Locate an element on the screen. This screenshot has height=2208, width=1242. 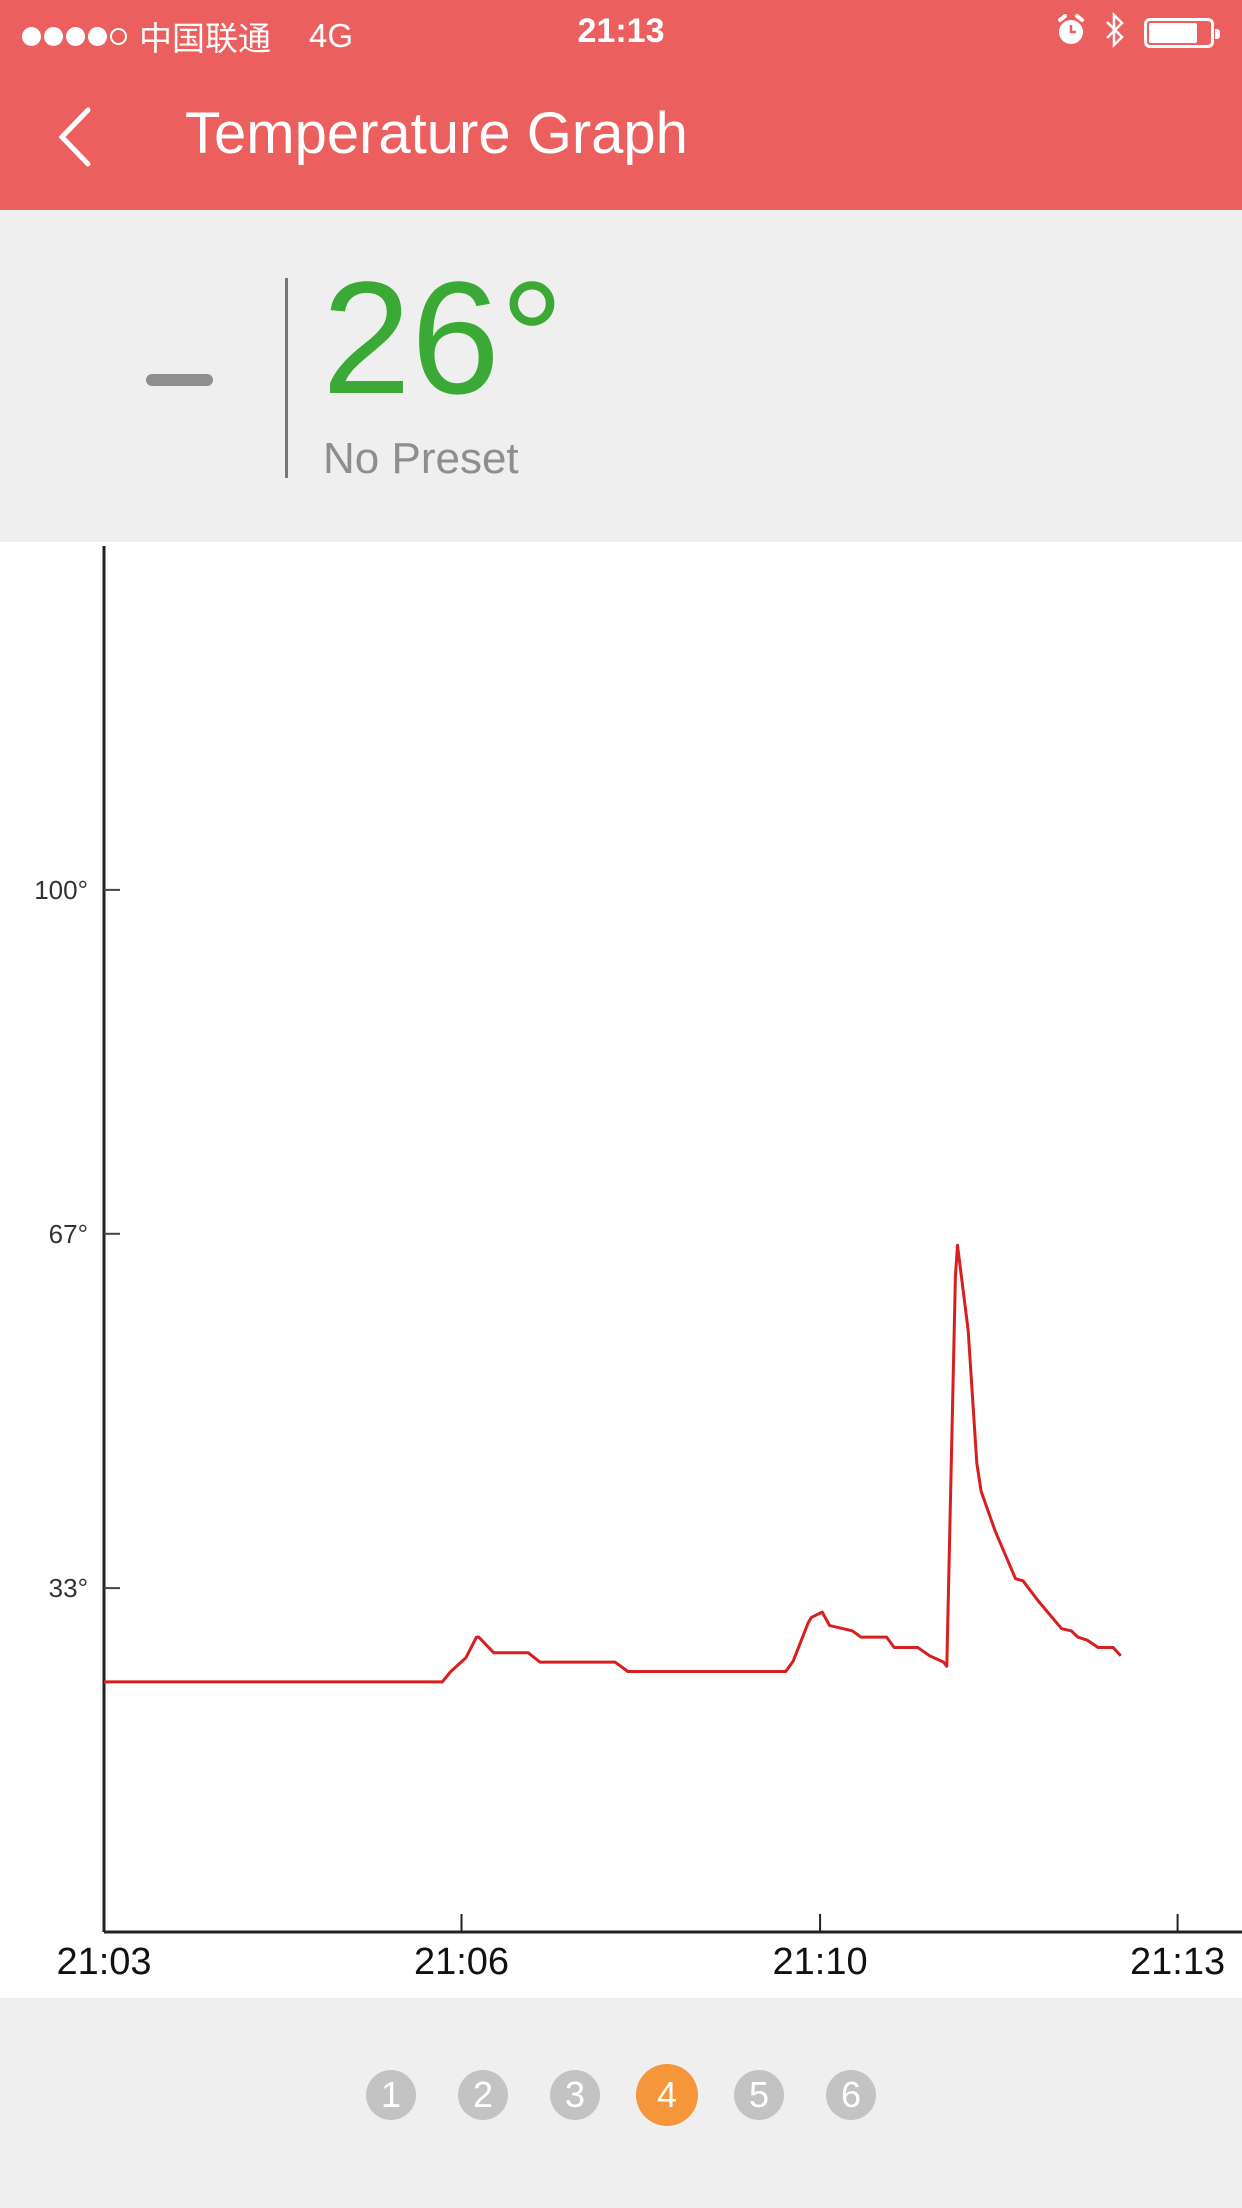
battery-icon is located at coordinates (1182, 32).